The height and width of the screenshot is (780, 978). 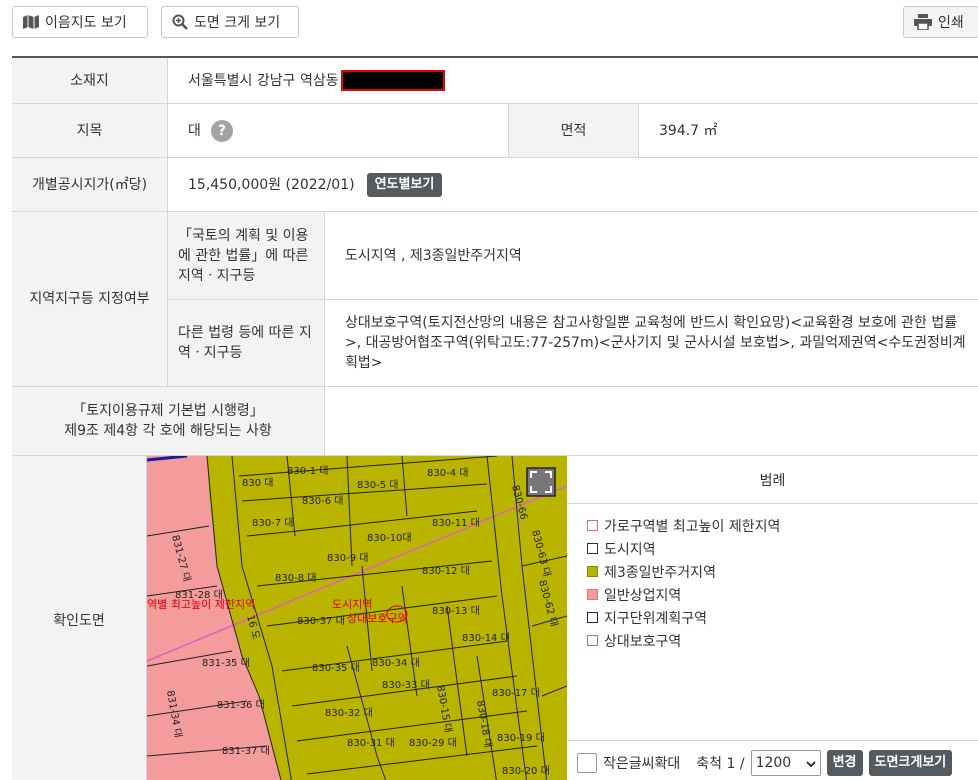 What do you see at coordinates (272, 523) in the screenshot?
I see `map-parcel-label: 830-7 대` at bounding box center [272, 523].